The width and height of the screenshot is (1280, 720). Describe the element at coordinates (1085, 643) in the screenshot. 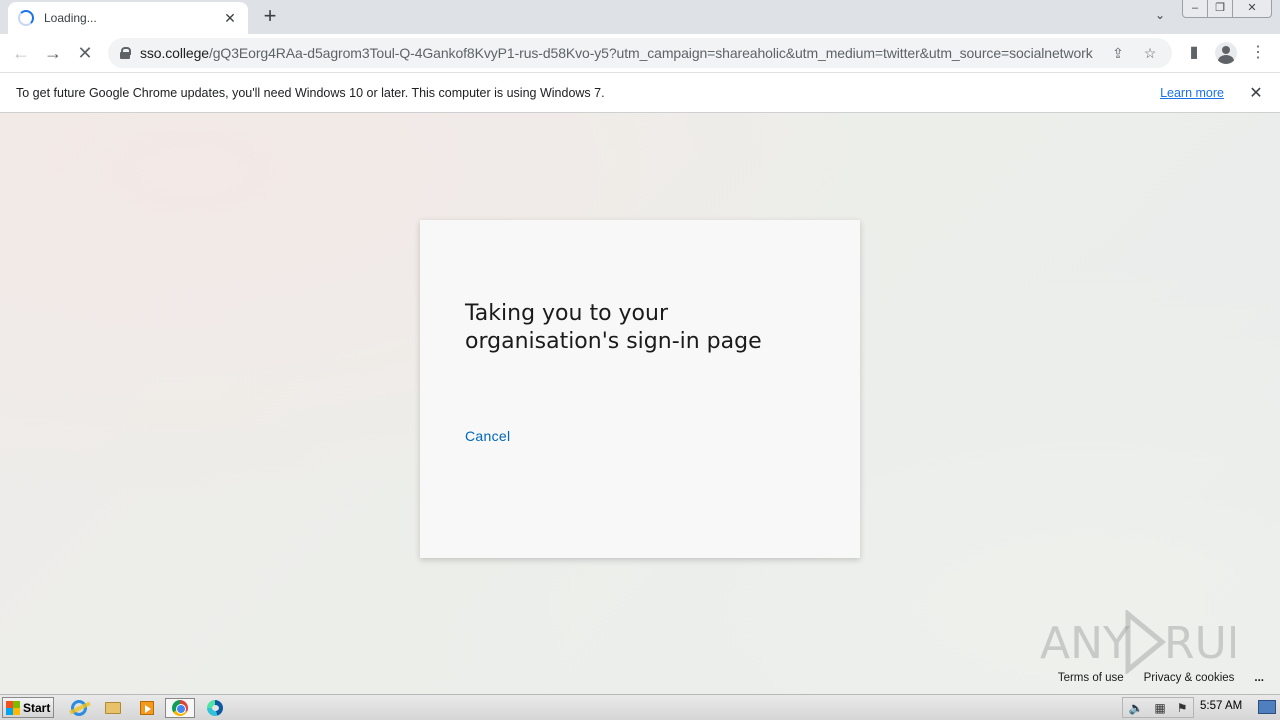

I see `svg-text: ANY` at that location.